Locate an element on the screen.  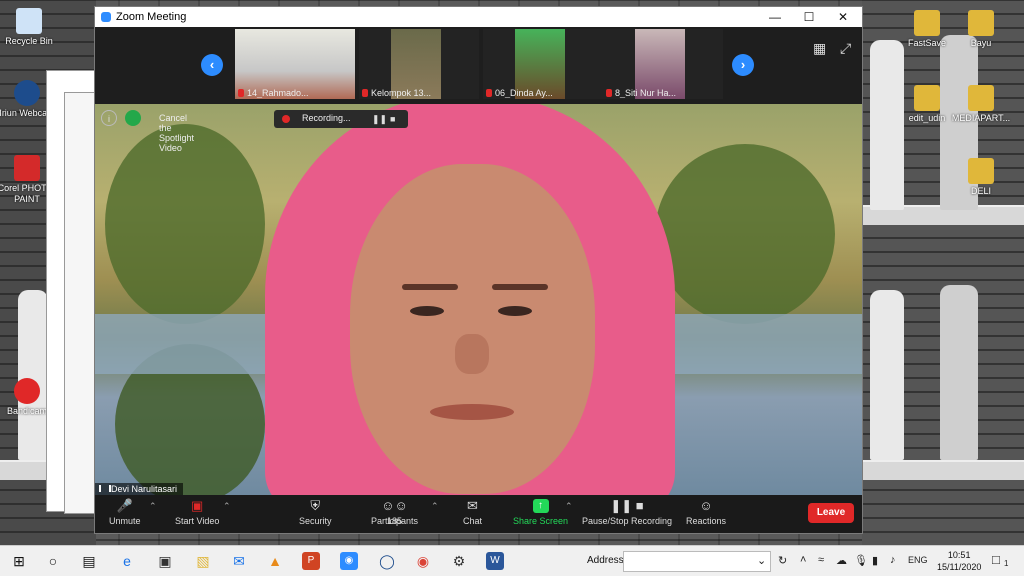
audio-options-chevron-icon: ⌃ is located at coordinates (153, 506).